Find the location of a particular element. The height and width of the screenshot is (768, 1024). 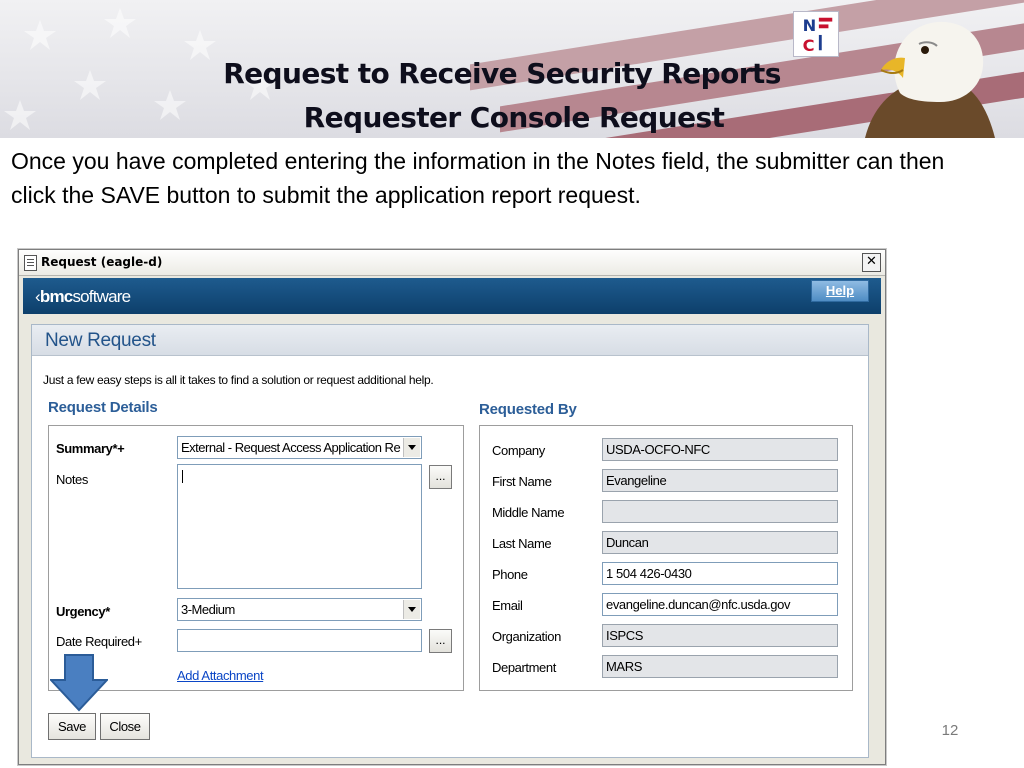

form-heading: New Request is located at coordinates (100, 340).